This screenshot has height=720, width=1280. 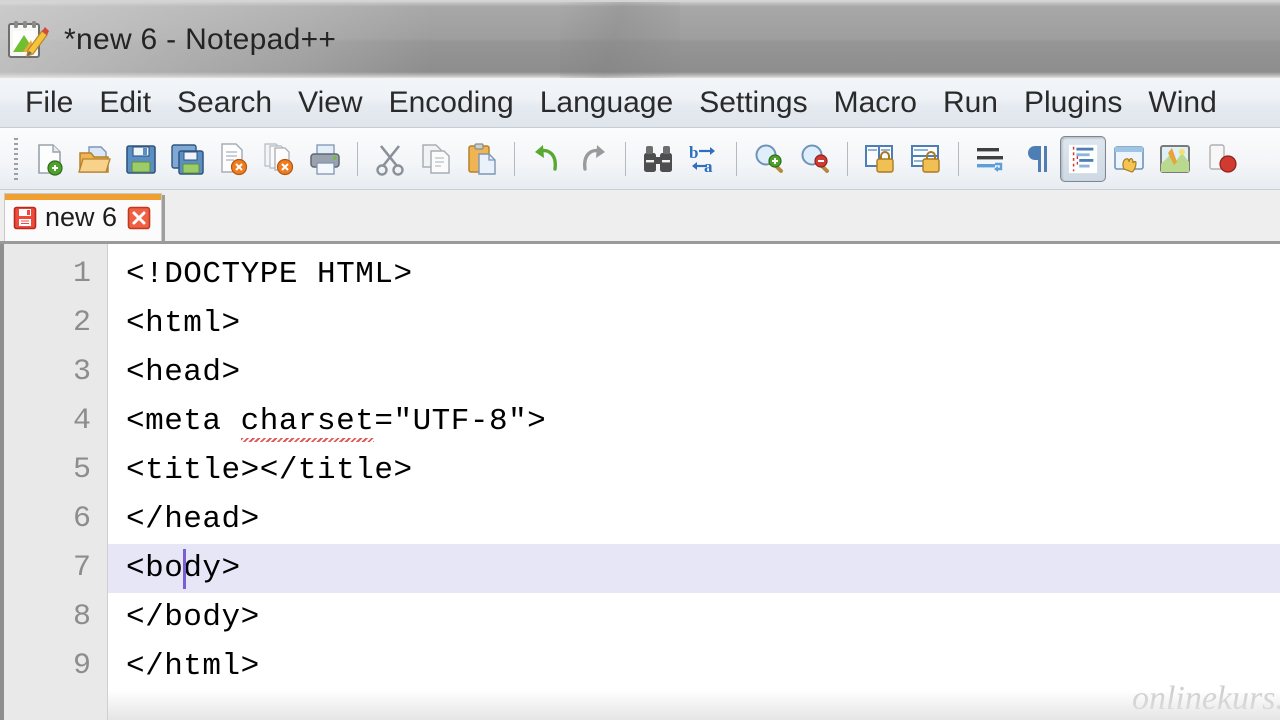 What do you see at coordinates (1037, 159) in the screenshot?
I see `pilcrow-icon` at bounding box center [1037, 159].